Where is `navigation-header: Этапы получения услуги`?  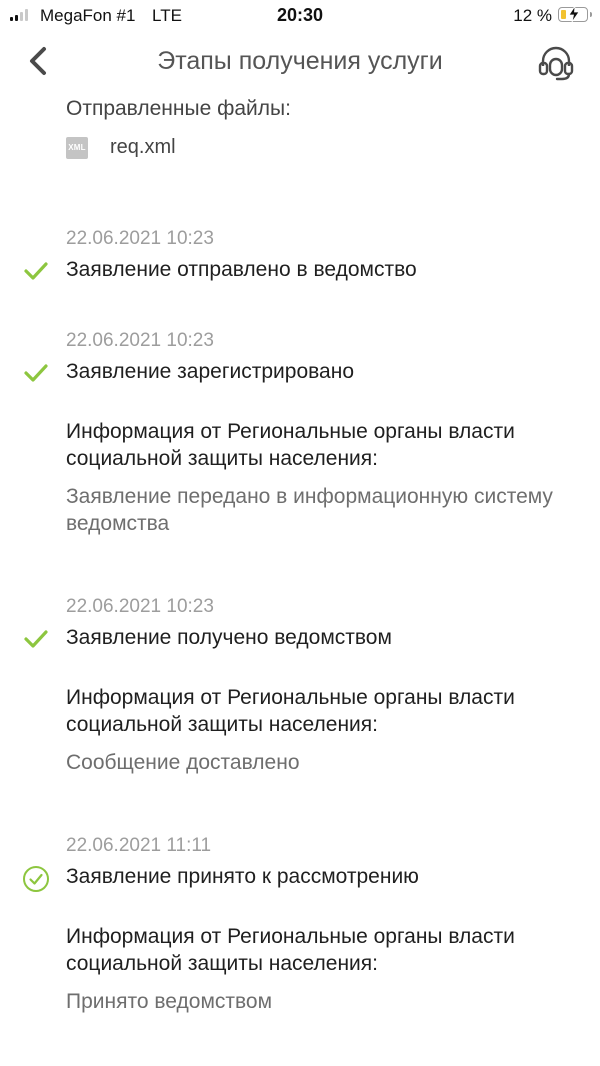
navigation-header: Этапы получения услуги is located at coordinates (300, 61).